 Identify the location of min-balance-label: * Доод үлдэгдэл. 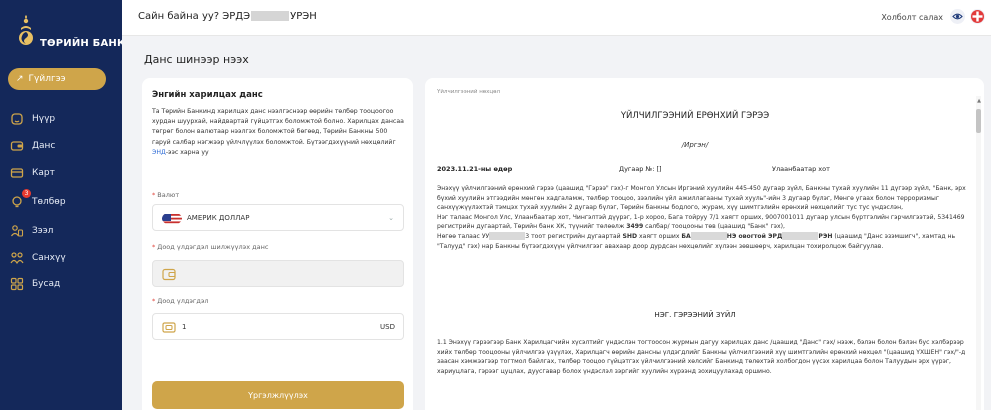
(180, 301).